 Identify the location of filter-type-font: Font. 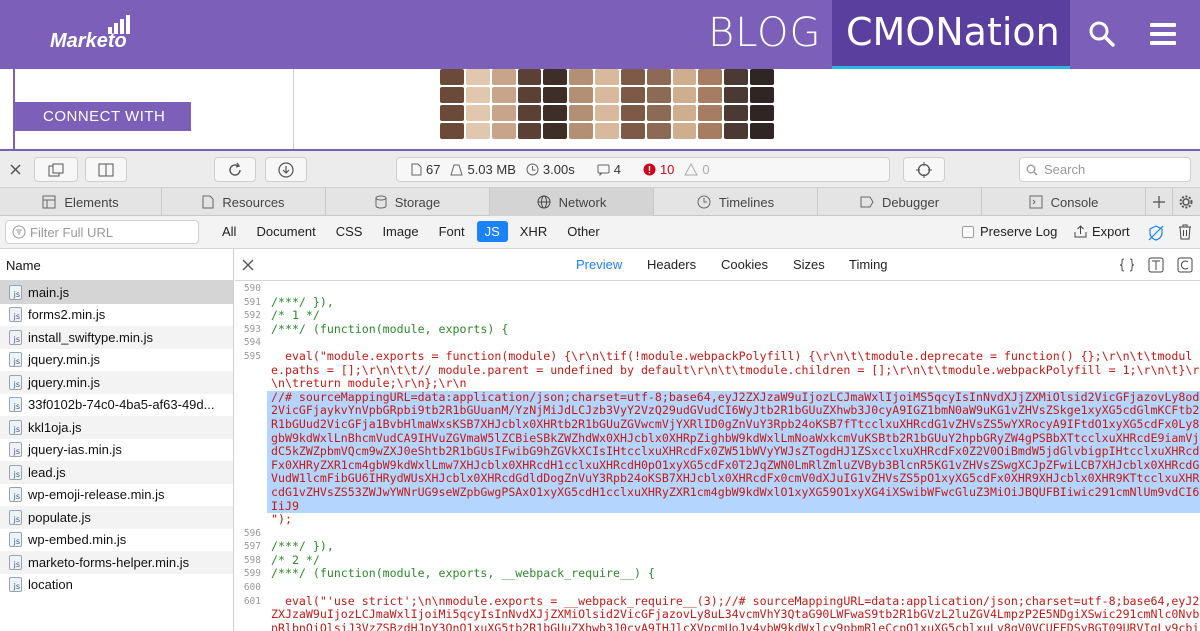
(452, 231).